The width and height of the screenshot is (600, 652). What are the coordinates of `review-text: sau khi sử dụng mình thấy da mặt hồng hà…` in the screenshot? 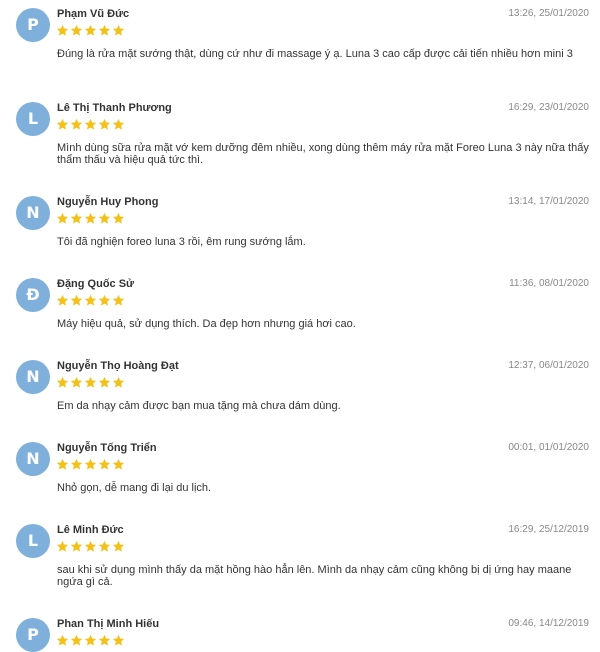 It's located at (314, 576).